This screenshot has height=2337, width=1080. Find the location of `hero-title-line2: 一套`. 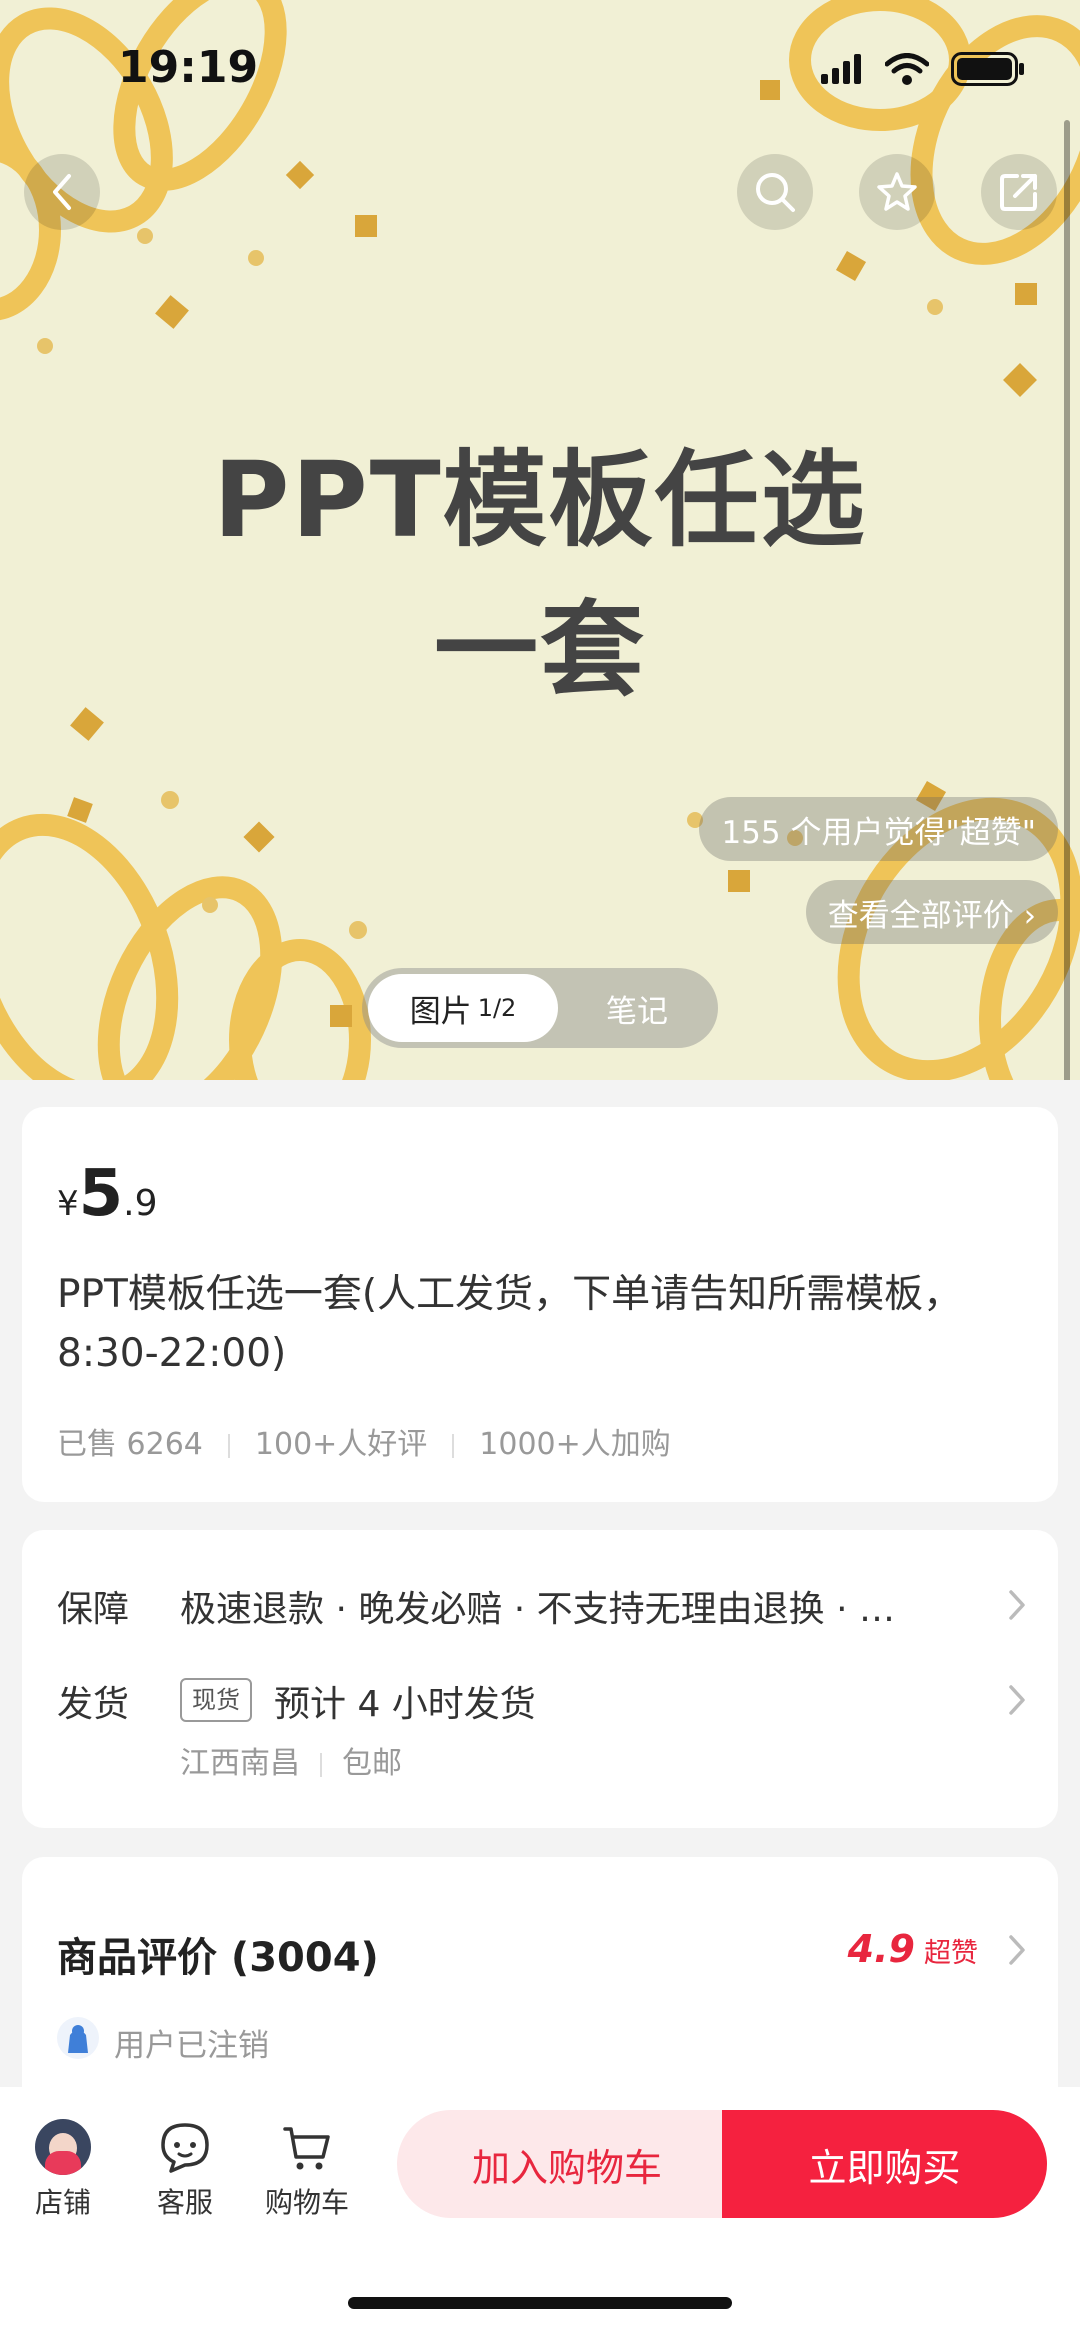

hero-title-line2: 一套 is located at coordinates (539, 650).